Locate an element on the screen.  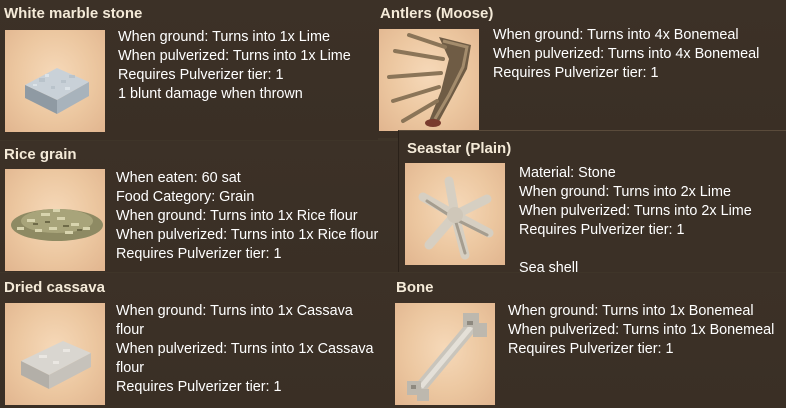
stat-line: When pulverized: Turns into 1x Bonemeal is located at coordinates (641, 330).